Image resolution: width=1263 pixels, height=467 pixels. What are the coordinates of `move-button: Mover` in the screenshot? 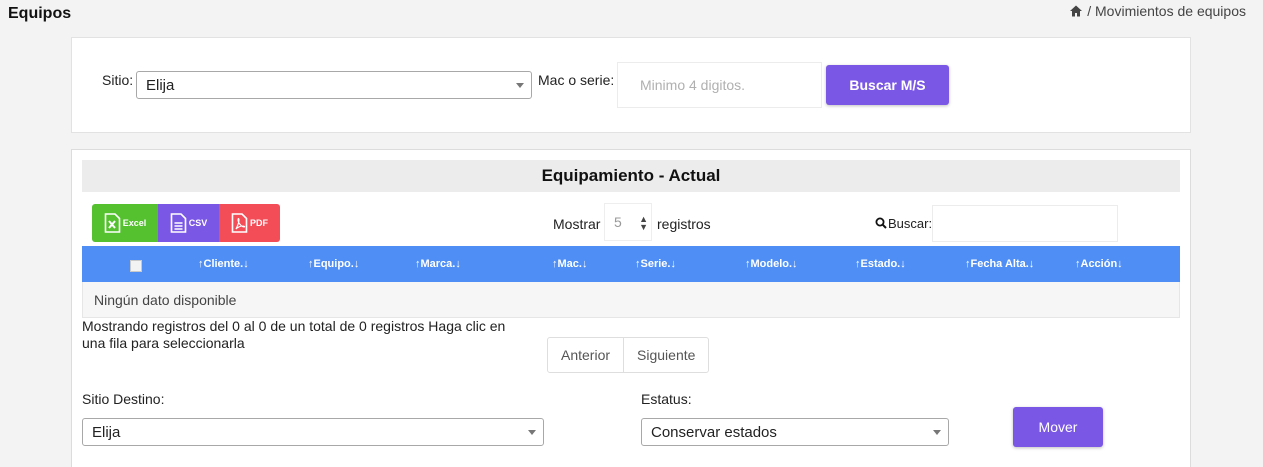 It's located at (1058, 427).